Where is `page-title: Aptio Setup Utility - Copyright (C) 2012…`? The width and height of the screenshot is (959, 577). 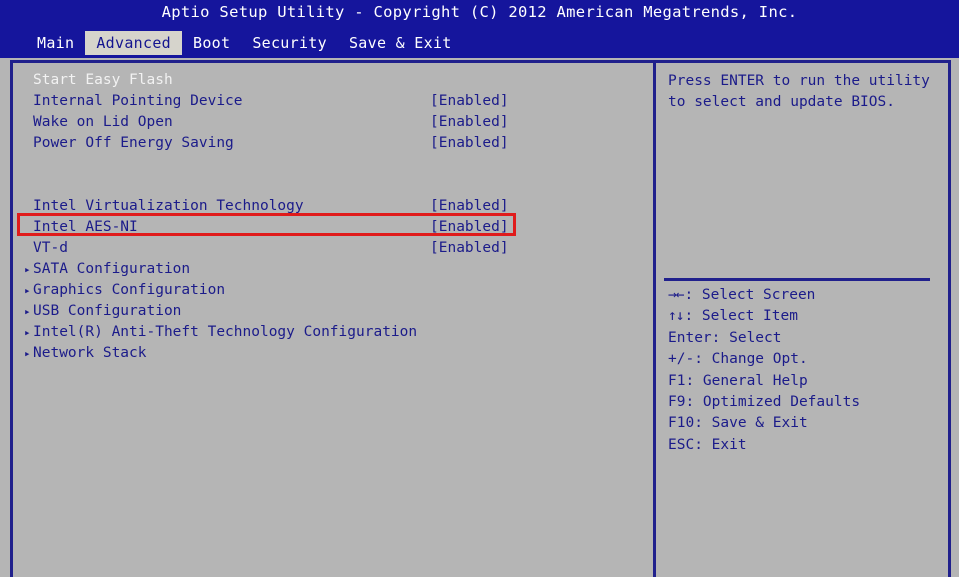
page-title: Aptio Setup Utility - Copyright (C) 2012… is located at coordinates (479, 12).